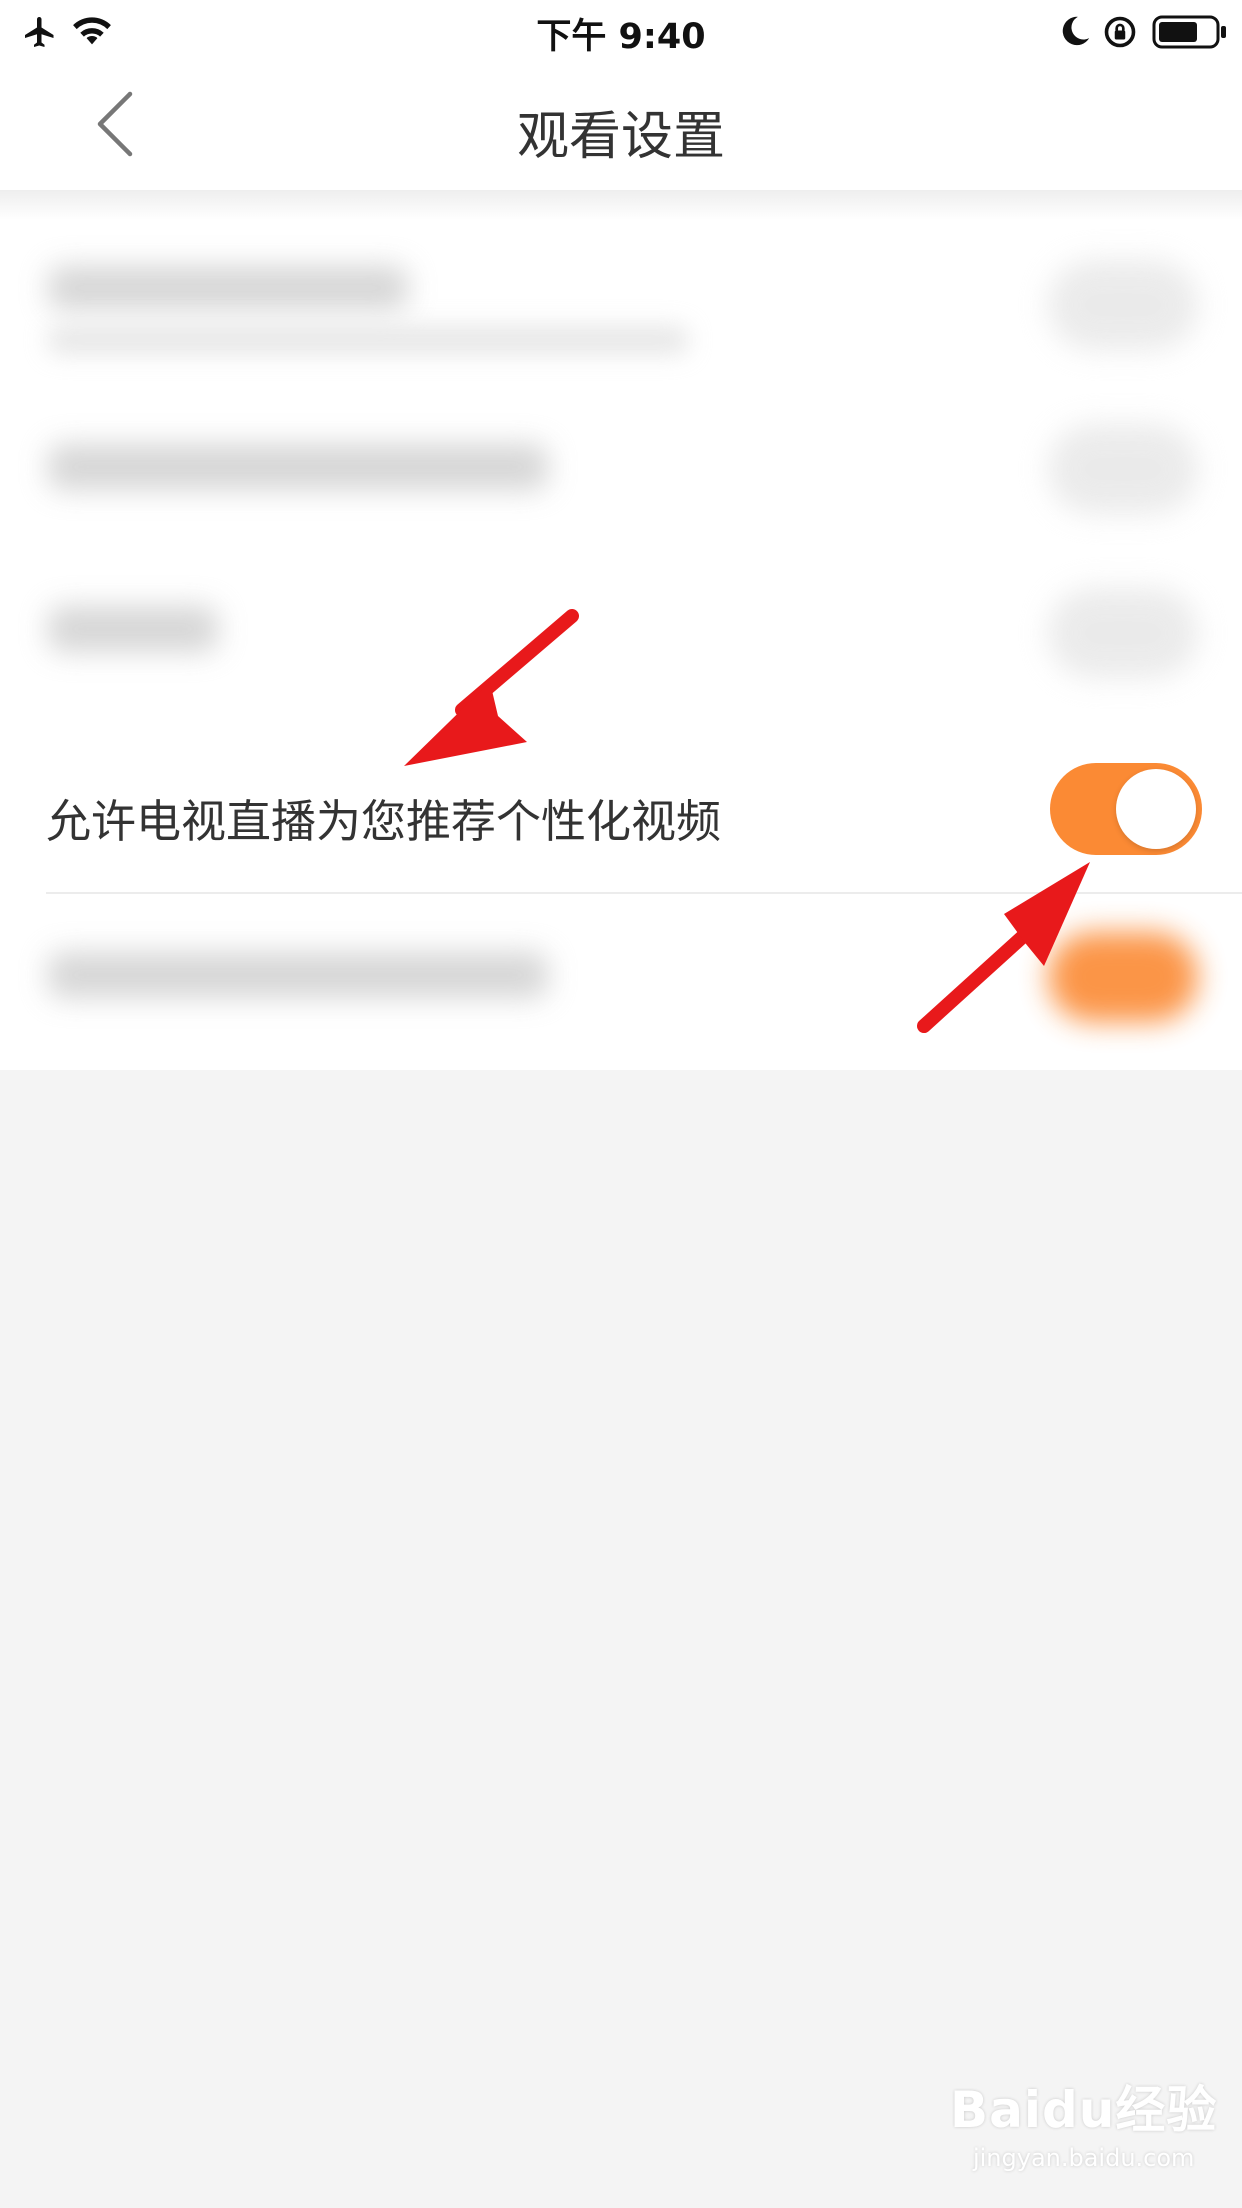  I want to click on battery-icon, so click(1189, 32).